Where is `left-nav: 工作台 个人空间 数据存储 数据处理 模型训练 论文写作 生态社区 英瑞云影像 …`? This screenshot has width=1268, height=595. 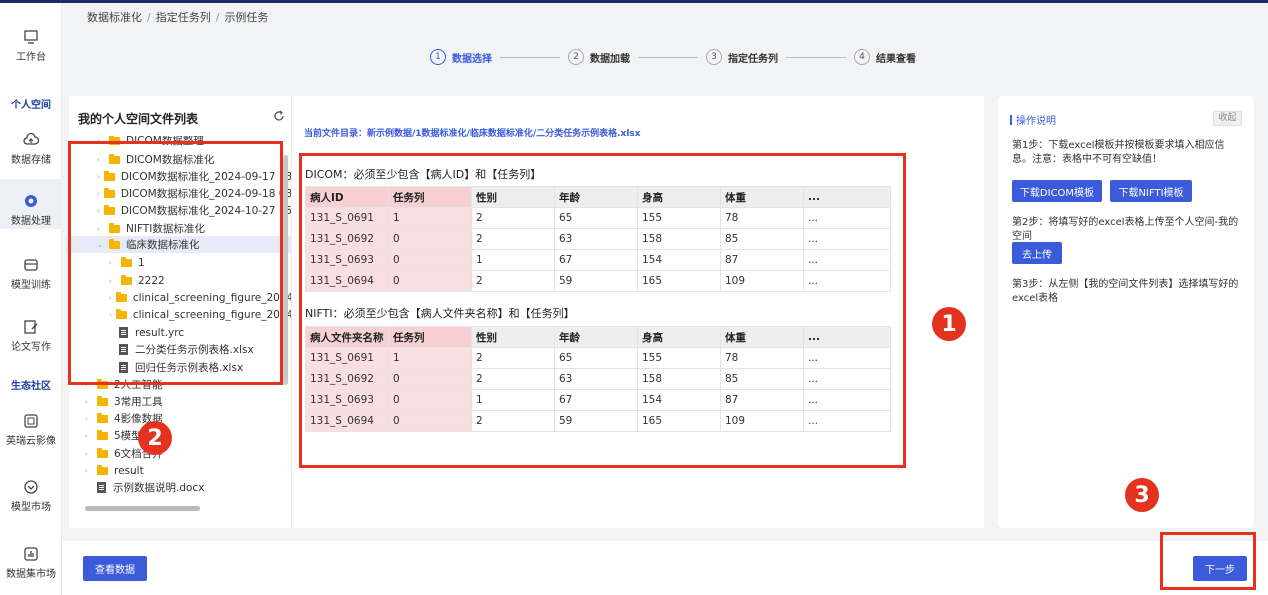 left-nav: 工作台 个人空间 数据存储 数据处理 模型训练 论文写作 生态社区 英瑞云影像 … is located at coordinates (31, 299).